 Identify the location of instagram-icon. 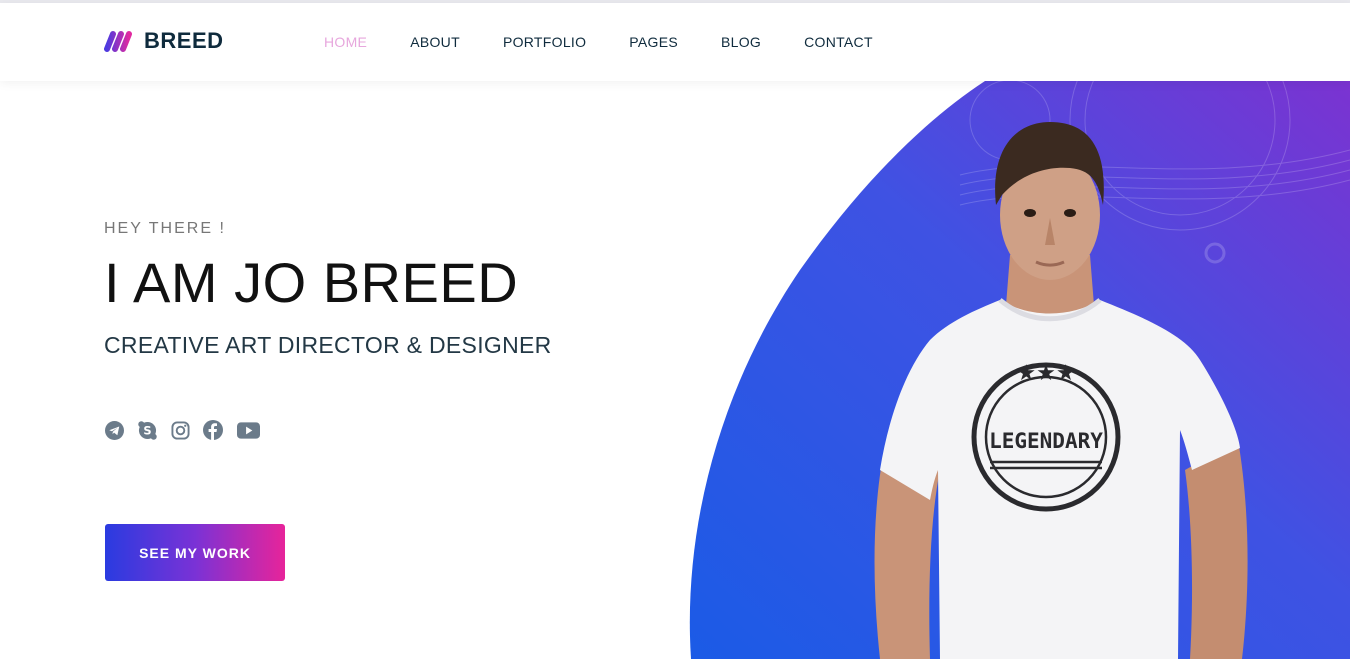
(180, 430).